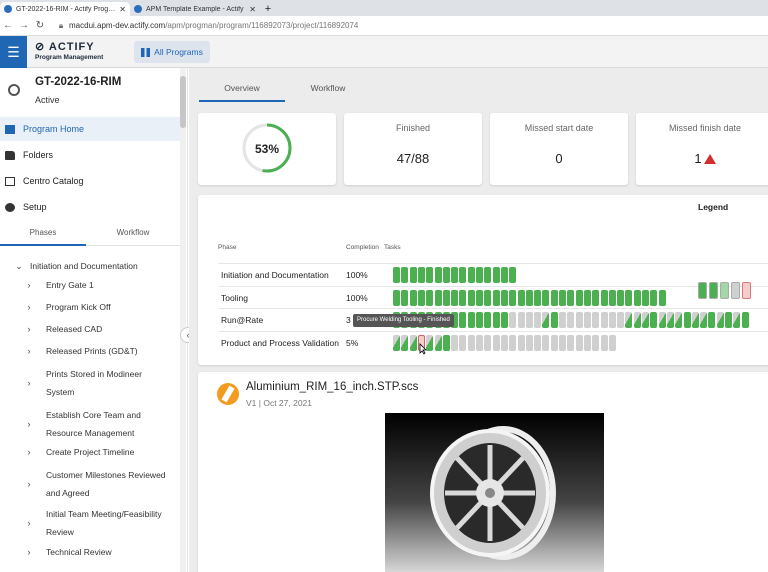  What do you see at coordinates (100, 267) in the screenshot?
I see `tree-root: ⌄ Initiation and Documentation` at bounding box center [100, 267].